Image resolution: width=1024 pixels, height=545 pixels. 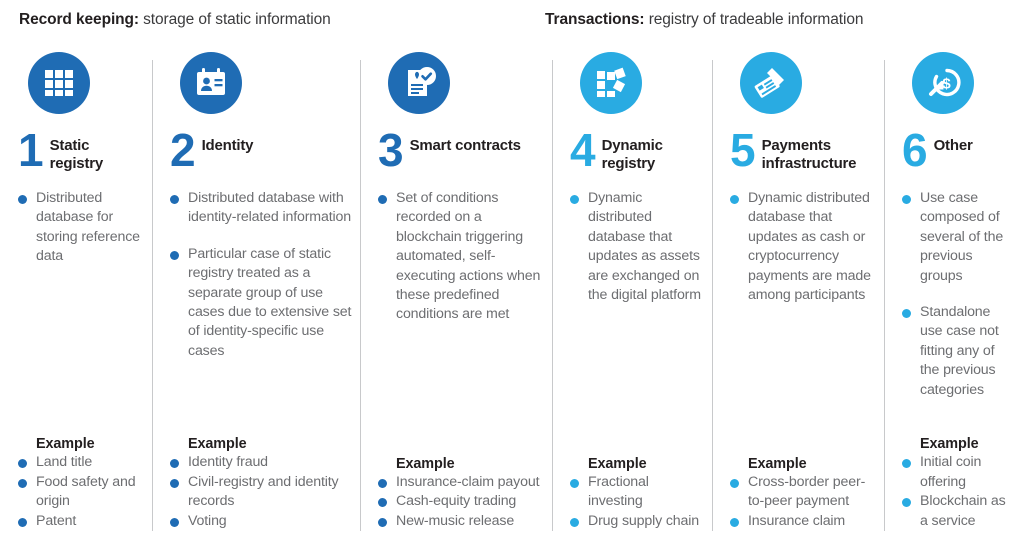 I want to click on list-item: Food safety and origin, so click(x=81, y=492).